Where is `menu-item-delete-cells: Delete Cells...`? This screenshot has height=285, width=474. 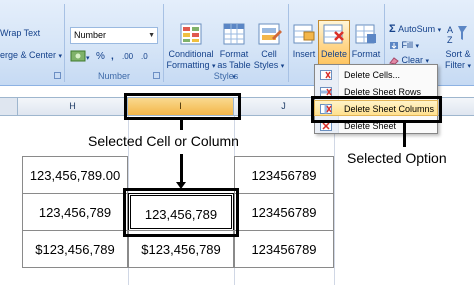
menu-item-delete-cells: Delete Cells... is located at coordinates (376, 75).